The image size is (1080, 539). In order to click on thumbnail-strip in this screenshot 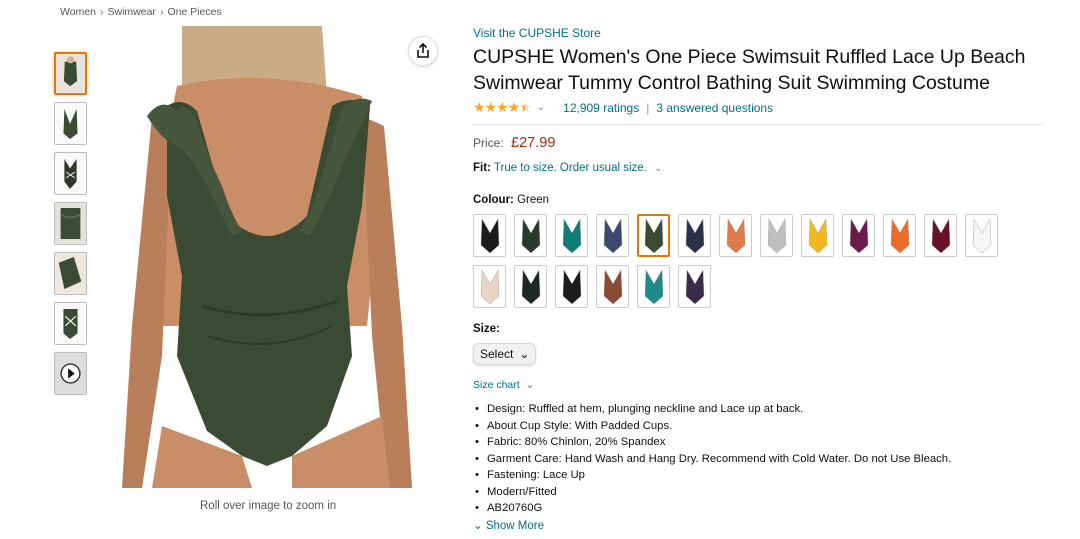, I will do `click(71, 227)`.